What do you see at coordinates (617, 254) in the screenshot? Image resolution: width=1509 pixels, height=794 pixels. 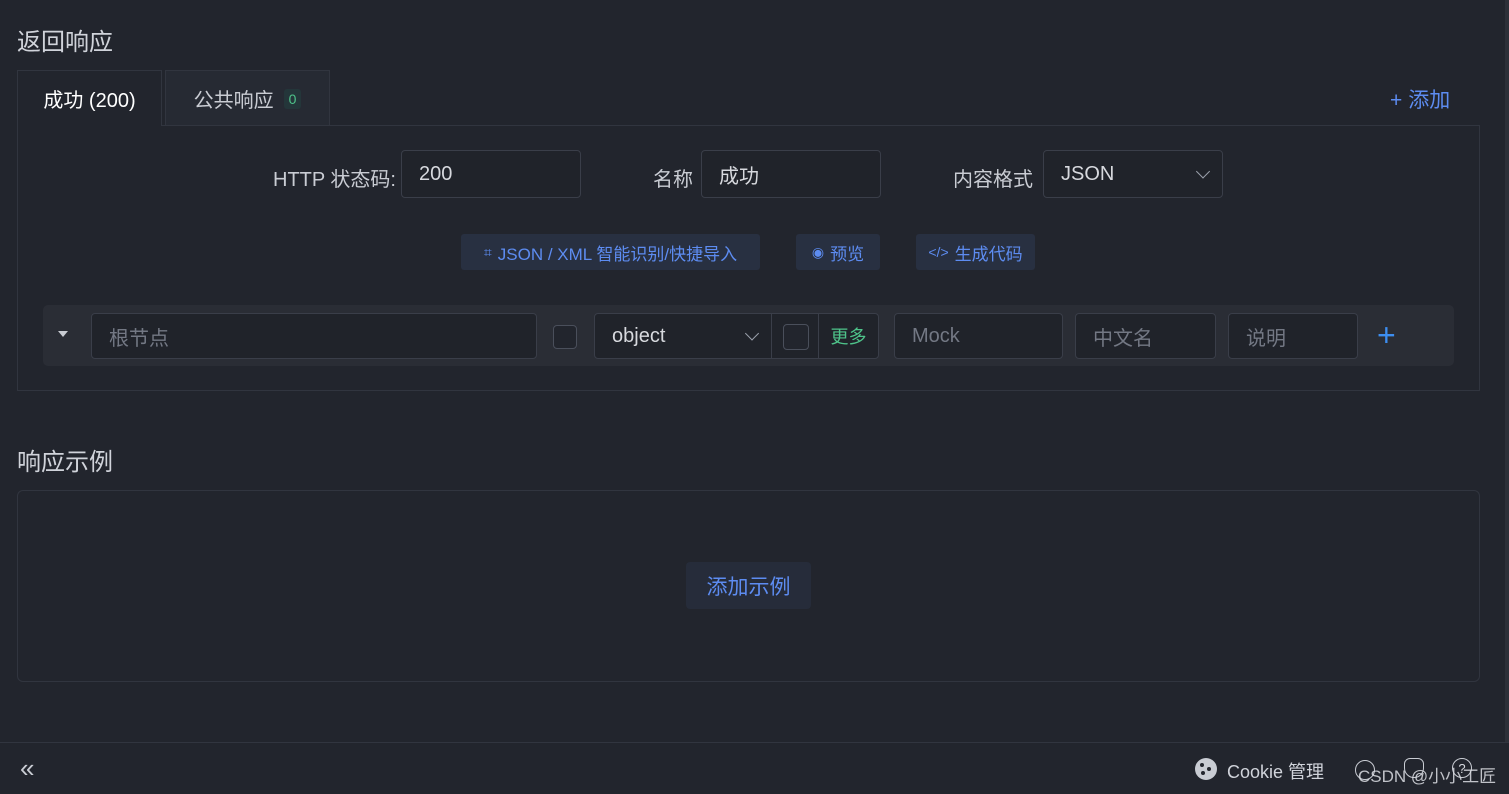 I see `smart-import-label: JSON / XML 智能识别/快捷导入` at bounding box center [617, 254].